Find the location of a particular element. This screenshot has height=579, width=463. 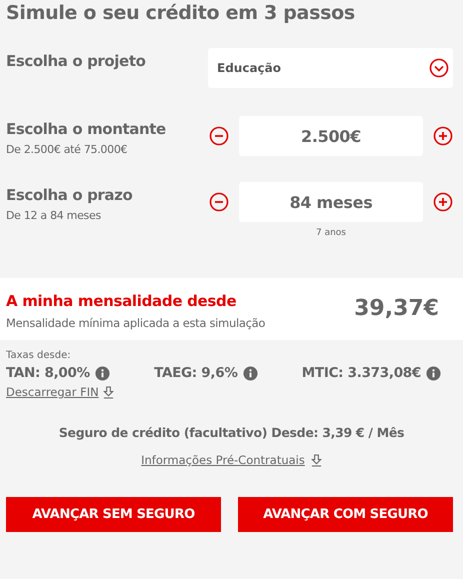

proceed-button: AVANÇAR SEM SEGURO is located at coordinates (113, 514).